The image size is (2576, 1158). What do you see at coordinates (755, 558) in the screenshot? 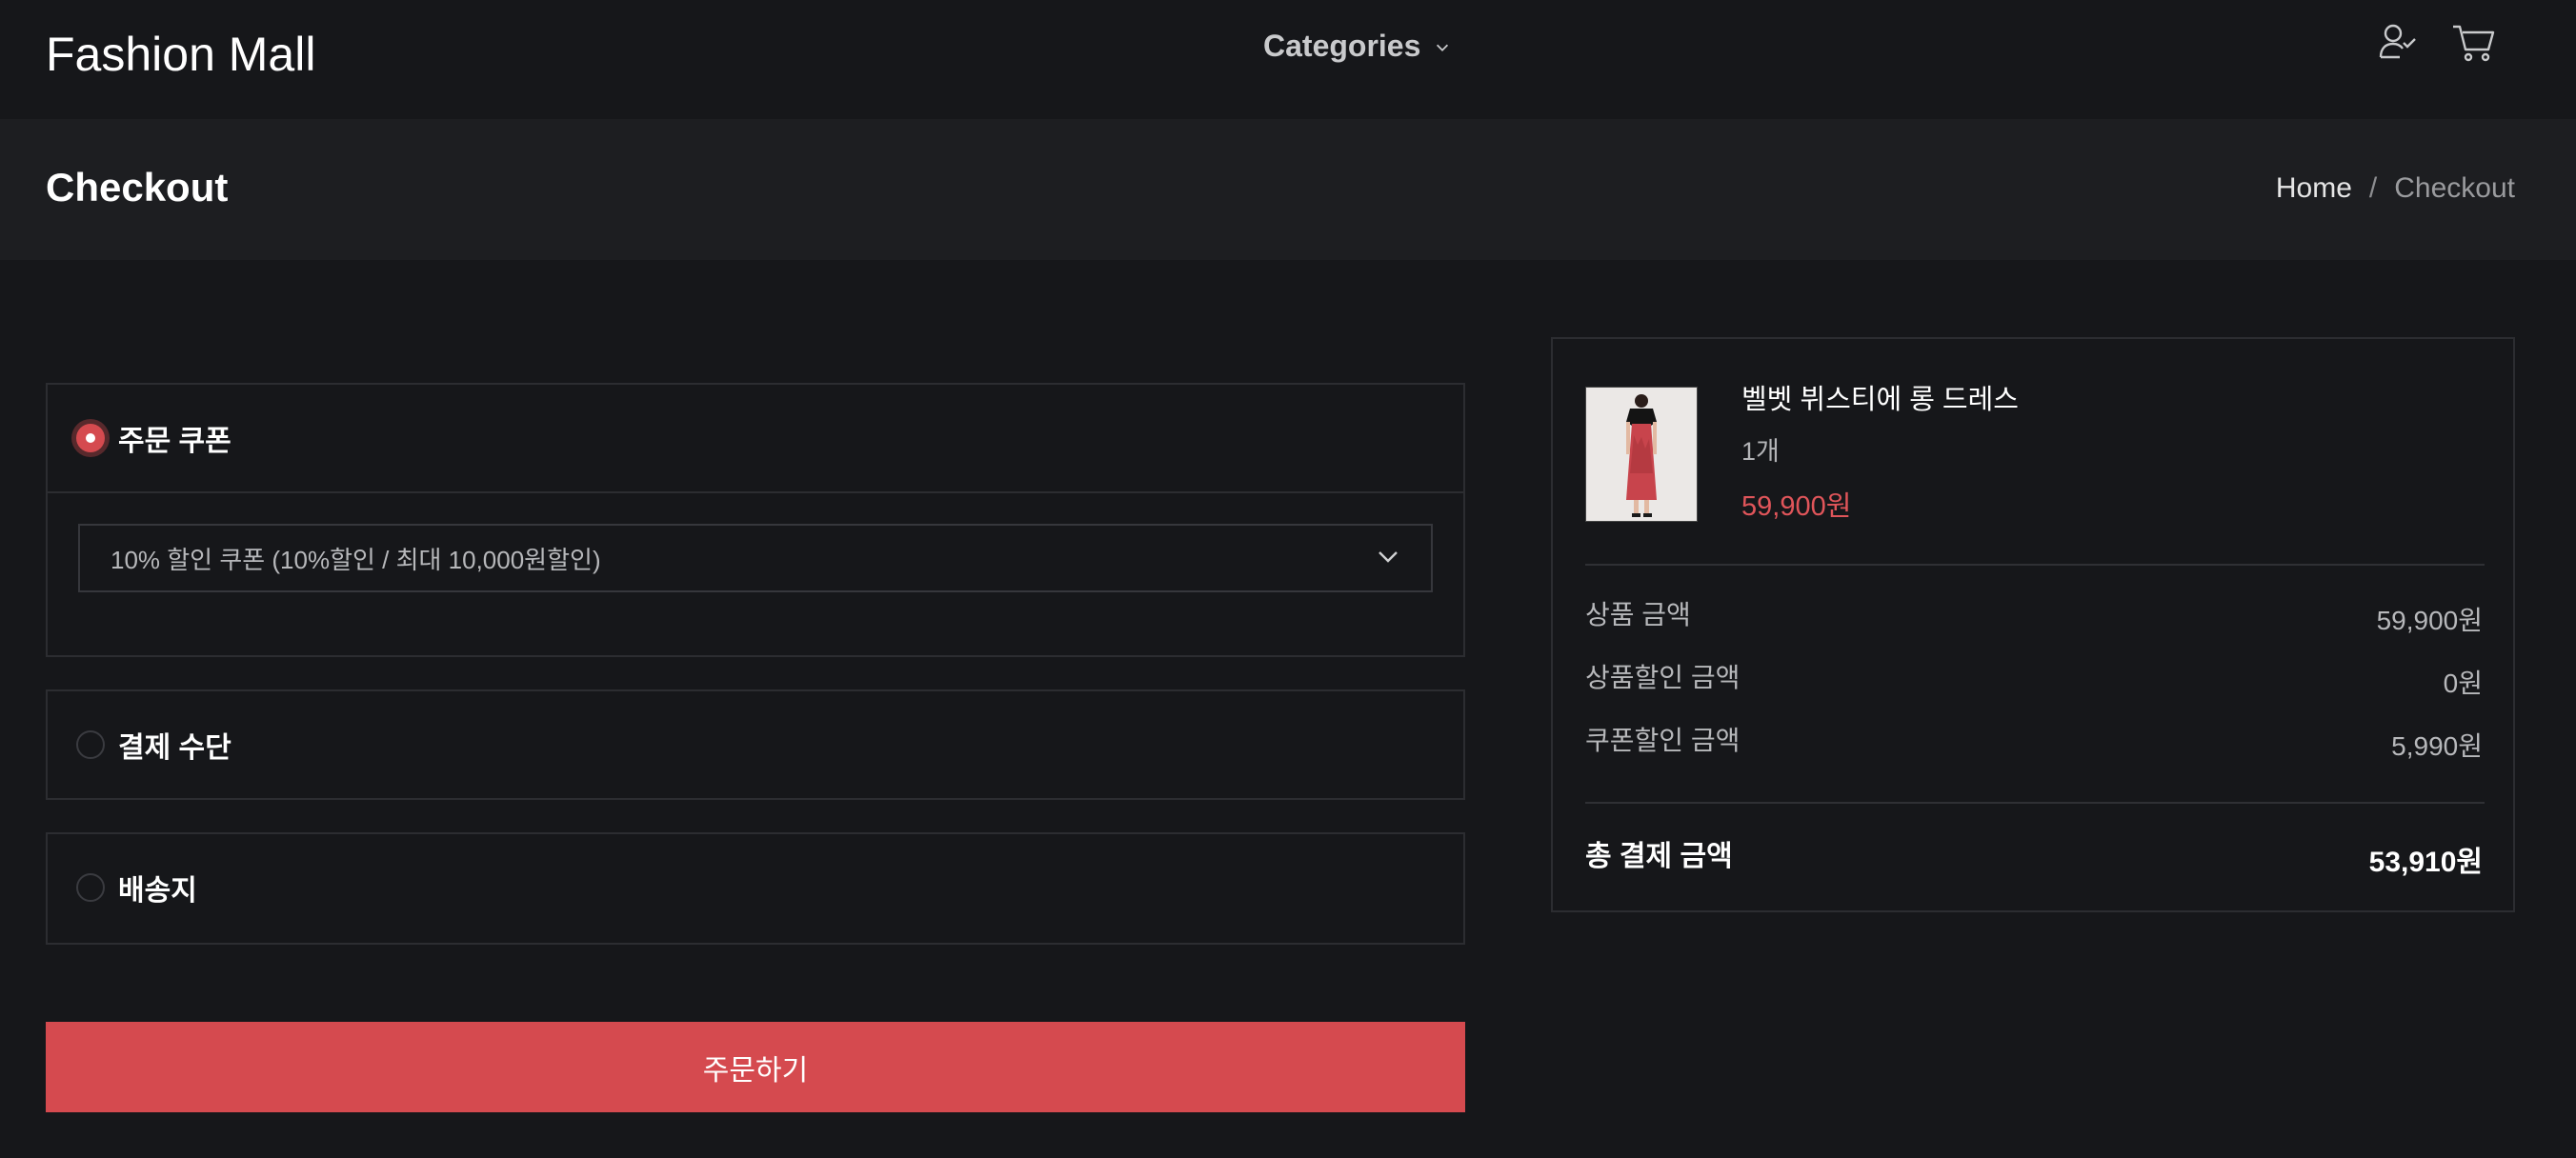
I see `coupon-select: 10% 할인 쿠폰 (10%할인 / 최대 10,000원할인)` at bounding box center [755, 558].